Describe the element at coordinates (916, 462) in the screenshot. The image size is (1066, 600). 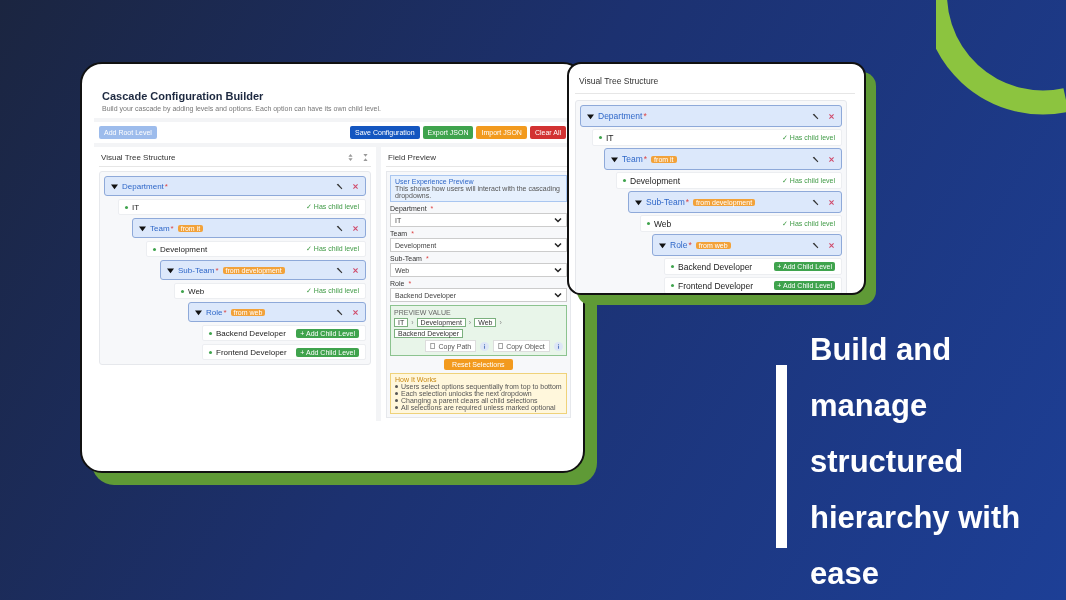
I see `headline: Build and manage structured hierarchy with ease` at that location.